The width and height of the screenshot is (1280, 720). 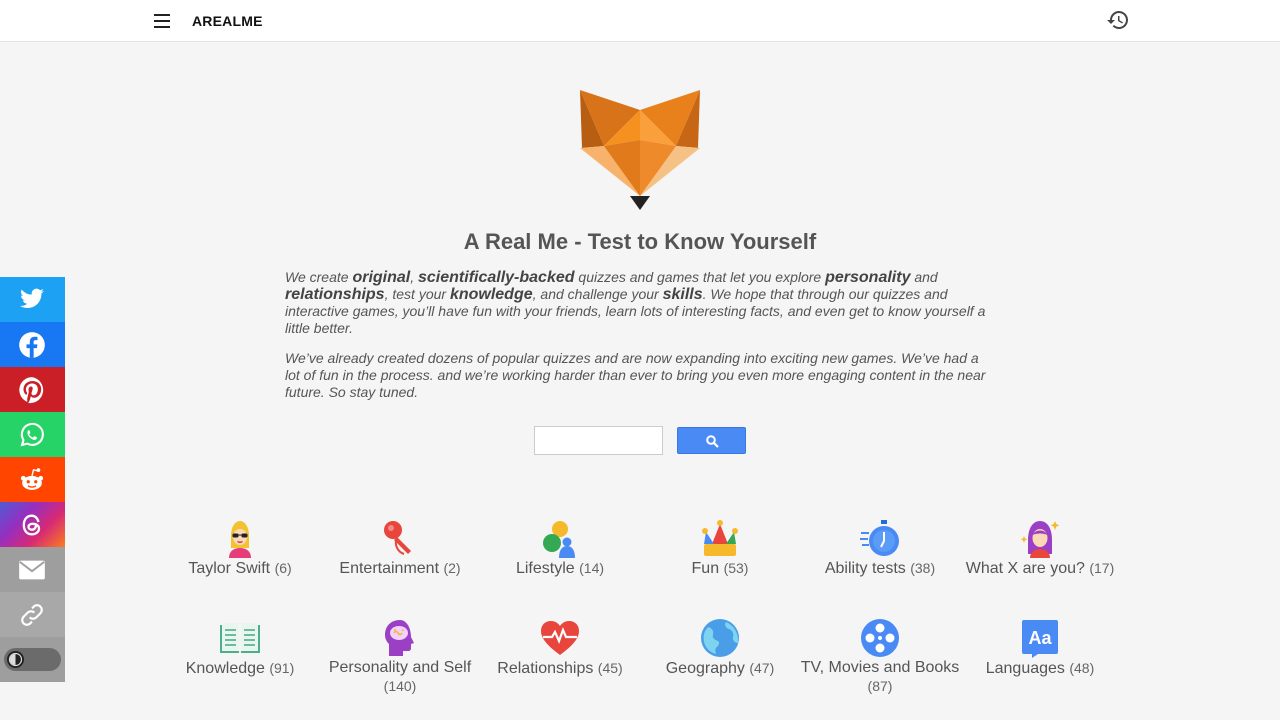 I want to click on whatsapp-icon, so click(x=32, y=434).